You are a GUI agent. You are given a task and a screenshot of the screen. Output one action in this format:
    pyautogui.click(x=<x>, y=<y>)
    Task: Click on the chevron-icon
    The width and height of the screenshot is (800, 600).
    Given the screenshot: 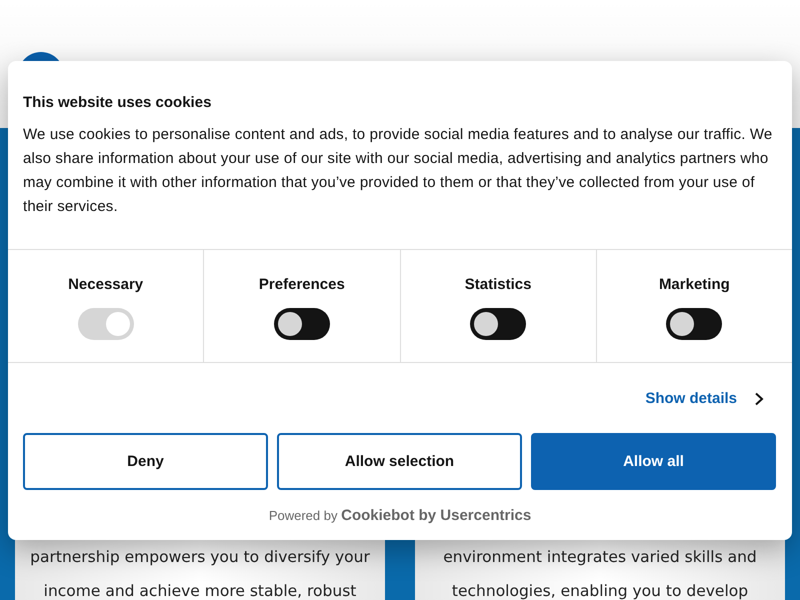 What is the action you would take?
    pyautogui.click(x=759, y=399)
    